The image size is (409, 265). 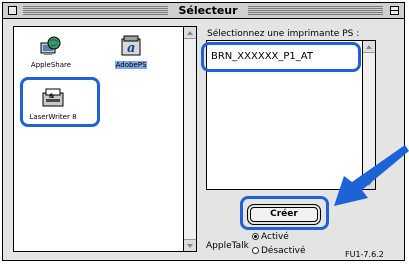 I want to click on appleshare-icon, so click(x=50, y=45).